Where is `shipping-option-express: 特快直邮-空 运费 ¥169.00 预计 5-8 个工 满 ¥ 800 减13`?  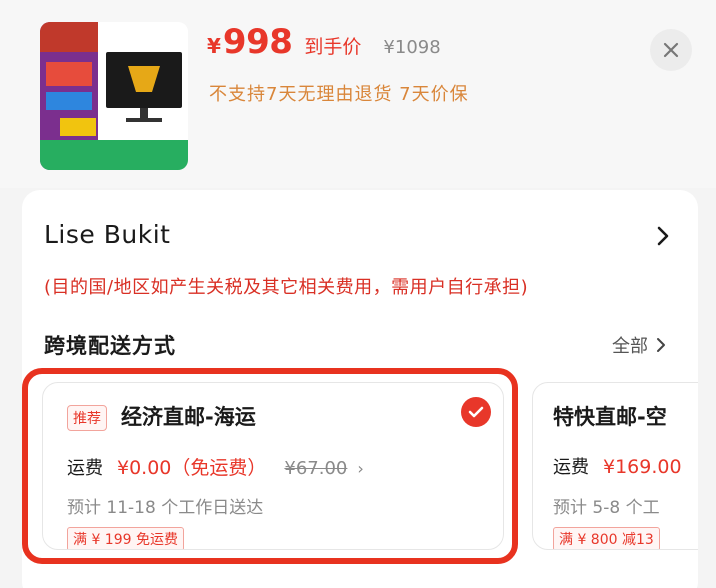
shipping-option-express: 特快直邮-空 运费 ¥169.00 预计 5-8 个工 满 ¥ 800 减13 is located at coordinates (615, 466).